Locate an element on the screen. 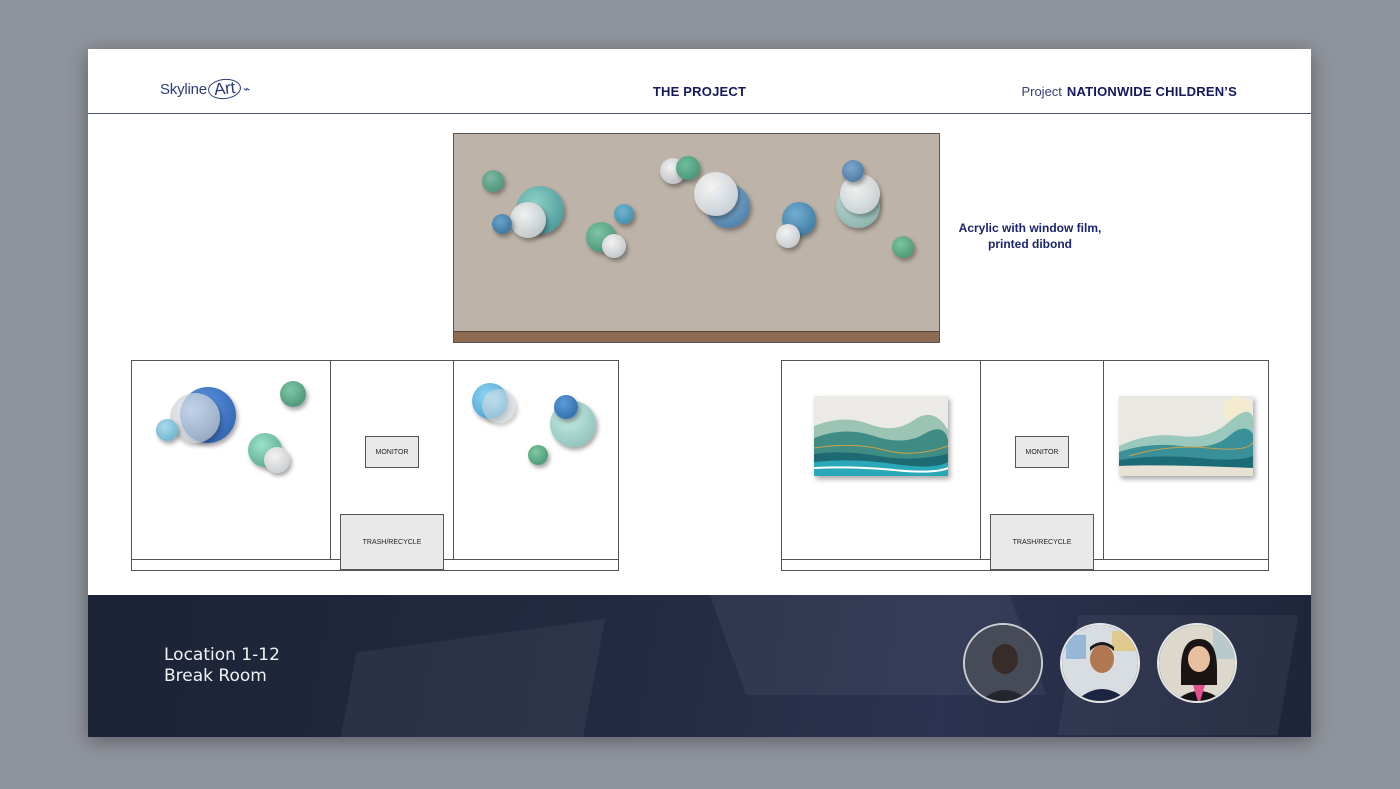 The image size is (1400, 789). location-label: Location 1-12 Break Room is located at coordinates (222, 666).